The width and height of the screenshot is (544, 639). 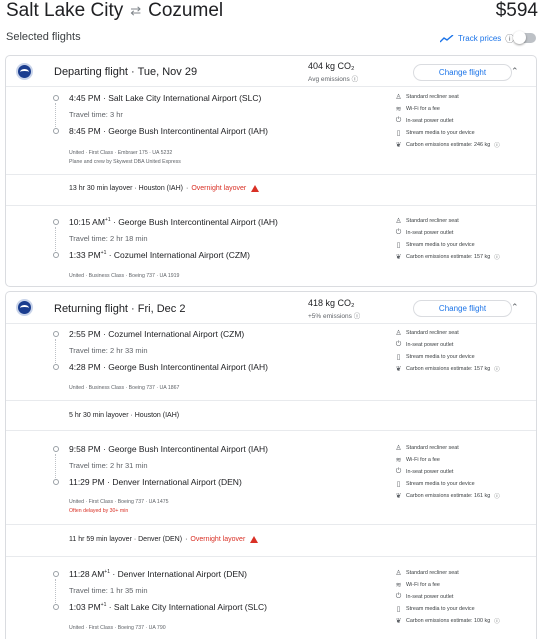 What do you see at coordinates (124, 415) in the screenshot?
I see `layover-text: 5 hr 30 min layover · Houston (IAH)` at bounding box center [124, 415].